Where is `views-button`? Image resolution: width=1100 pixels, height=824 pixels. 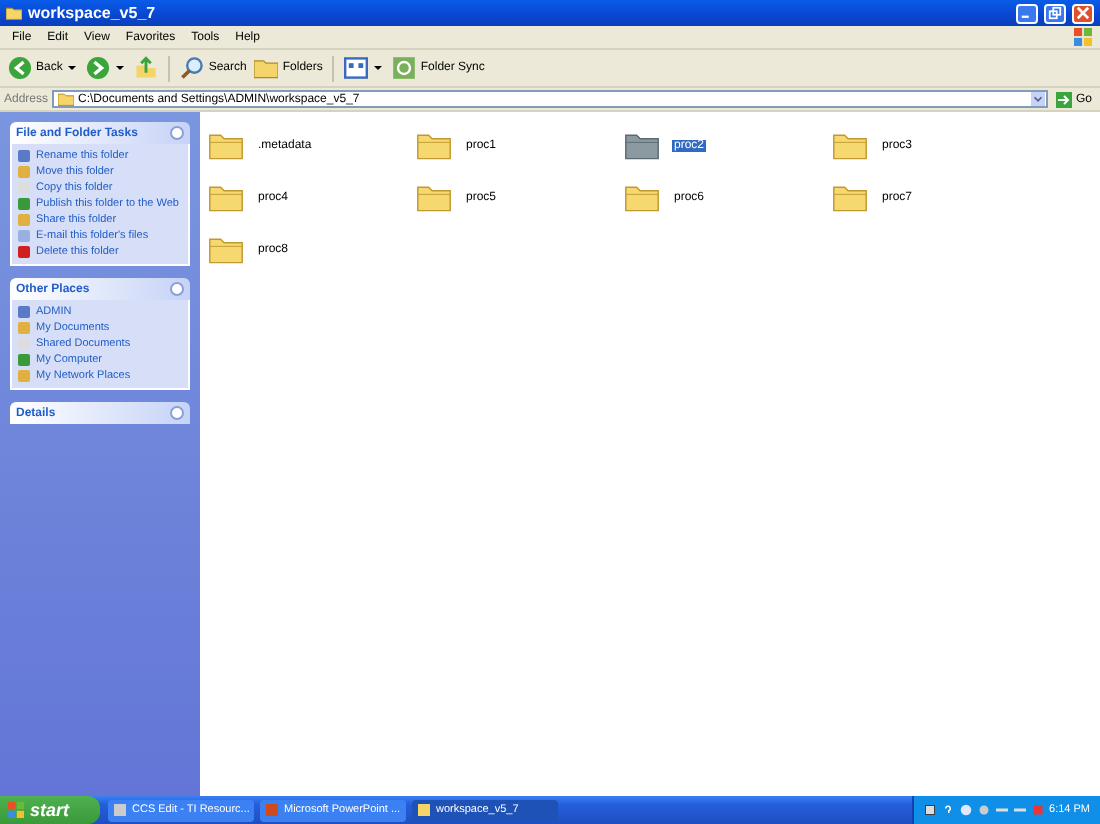
views-button is located at coordinates (356, 68).